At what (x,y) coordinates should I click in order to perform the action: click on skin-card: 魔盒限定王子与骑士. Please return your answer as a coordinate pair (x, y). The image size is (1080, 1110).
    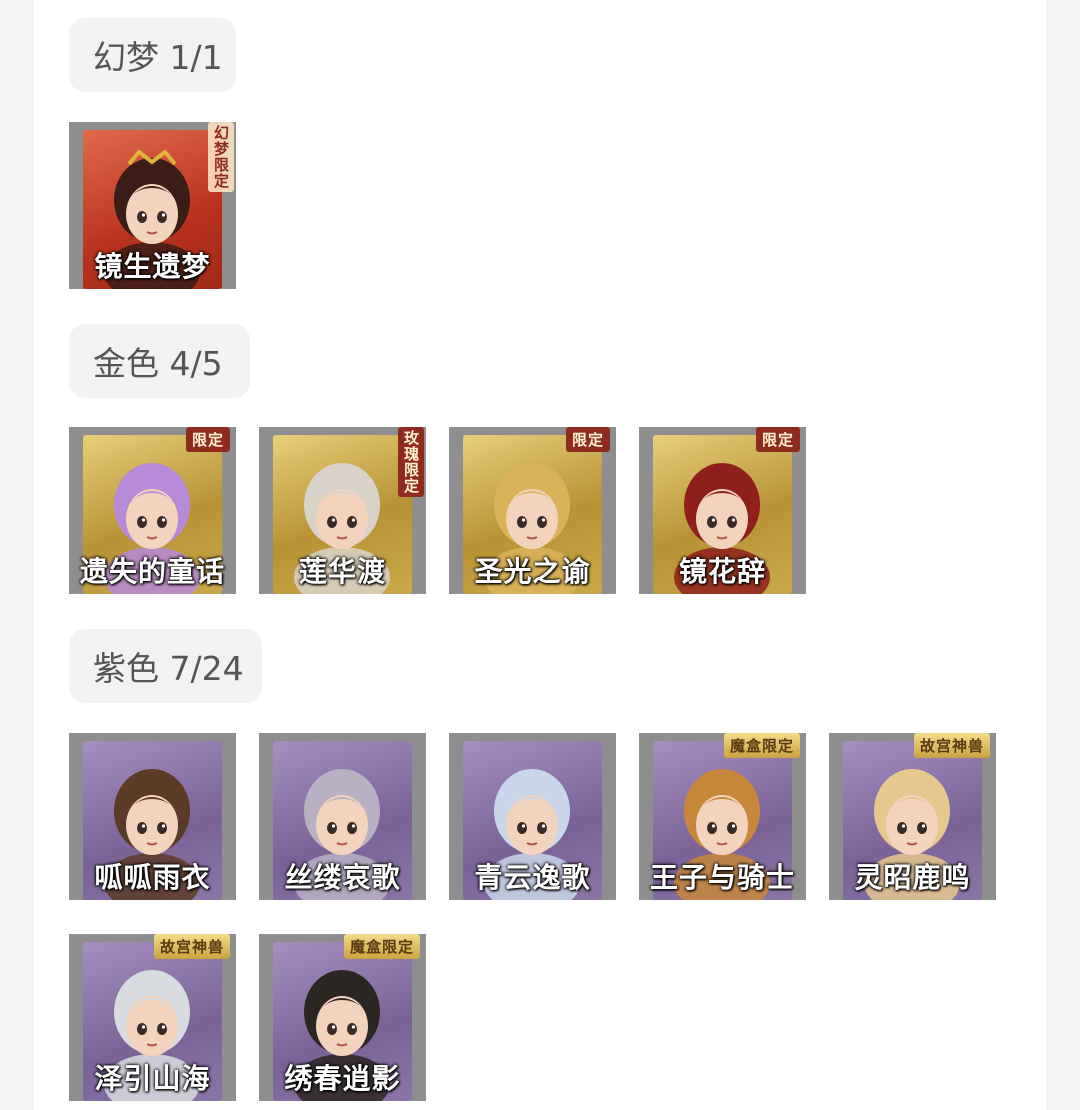
    Looking at the image, I should click on (722, 816).